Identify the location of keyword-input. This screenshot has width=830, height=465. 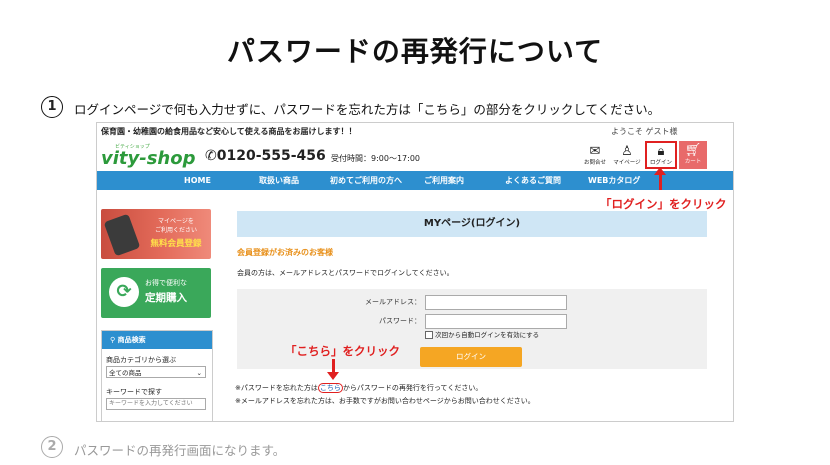
(156, 404).